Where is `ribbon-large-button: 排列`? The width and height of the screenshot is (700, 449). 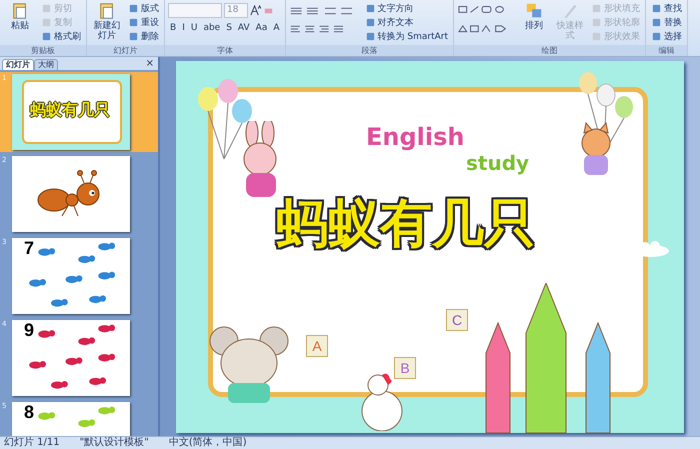
ribbon-large-button: 排列 is located at coordinates (534, 16).